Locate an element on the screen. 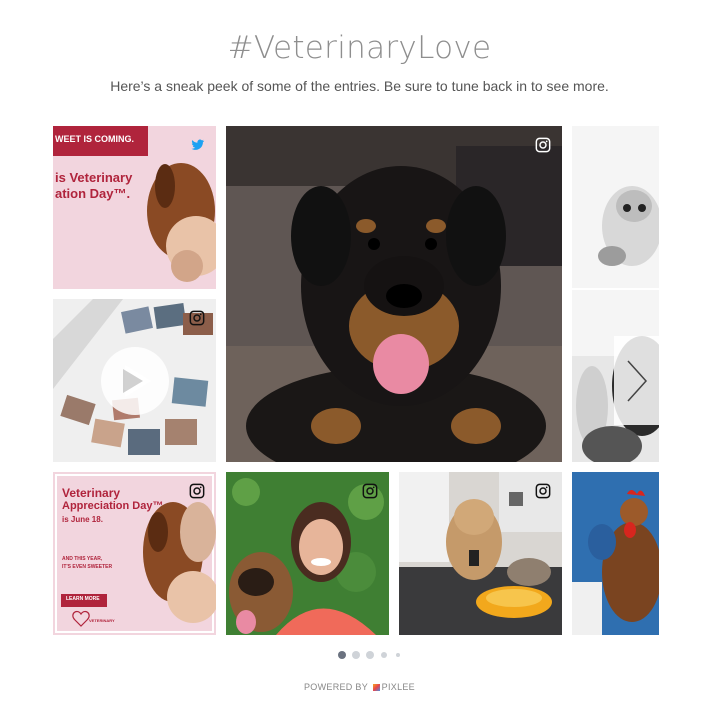 This screenshot has height=713, width=719. tile-5-learn-more: LEARN MORE is located at coordinates (83, 599).